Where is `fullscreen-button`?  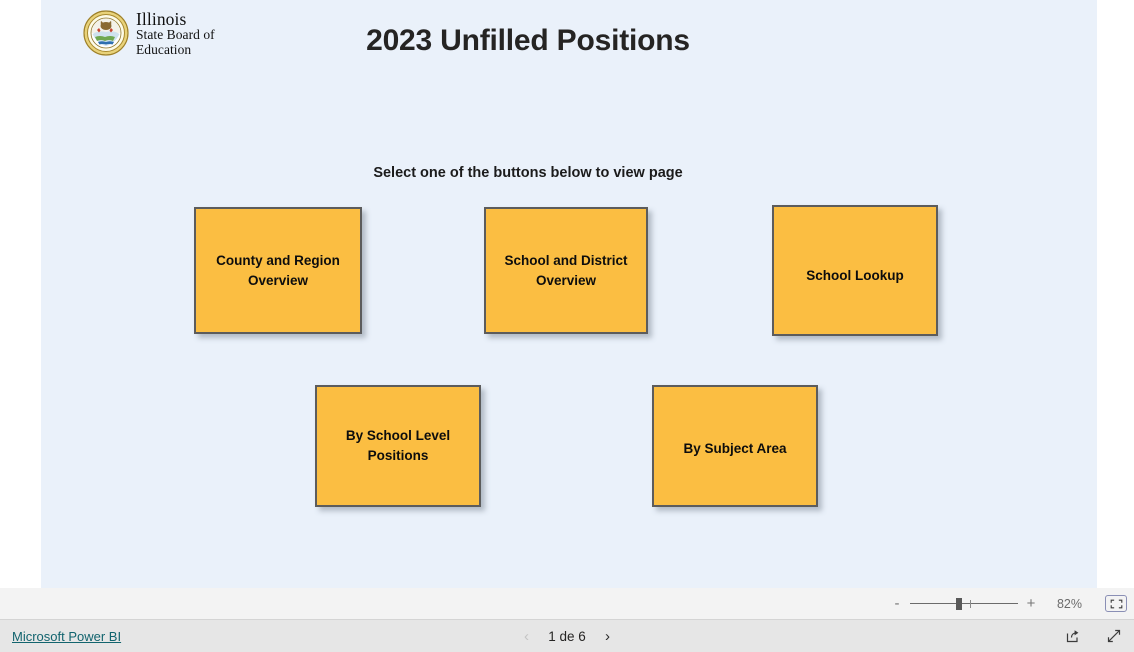 fullscreen-button is located at coordinates (1114, 636).